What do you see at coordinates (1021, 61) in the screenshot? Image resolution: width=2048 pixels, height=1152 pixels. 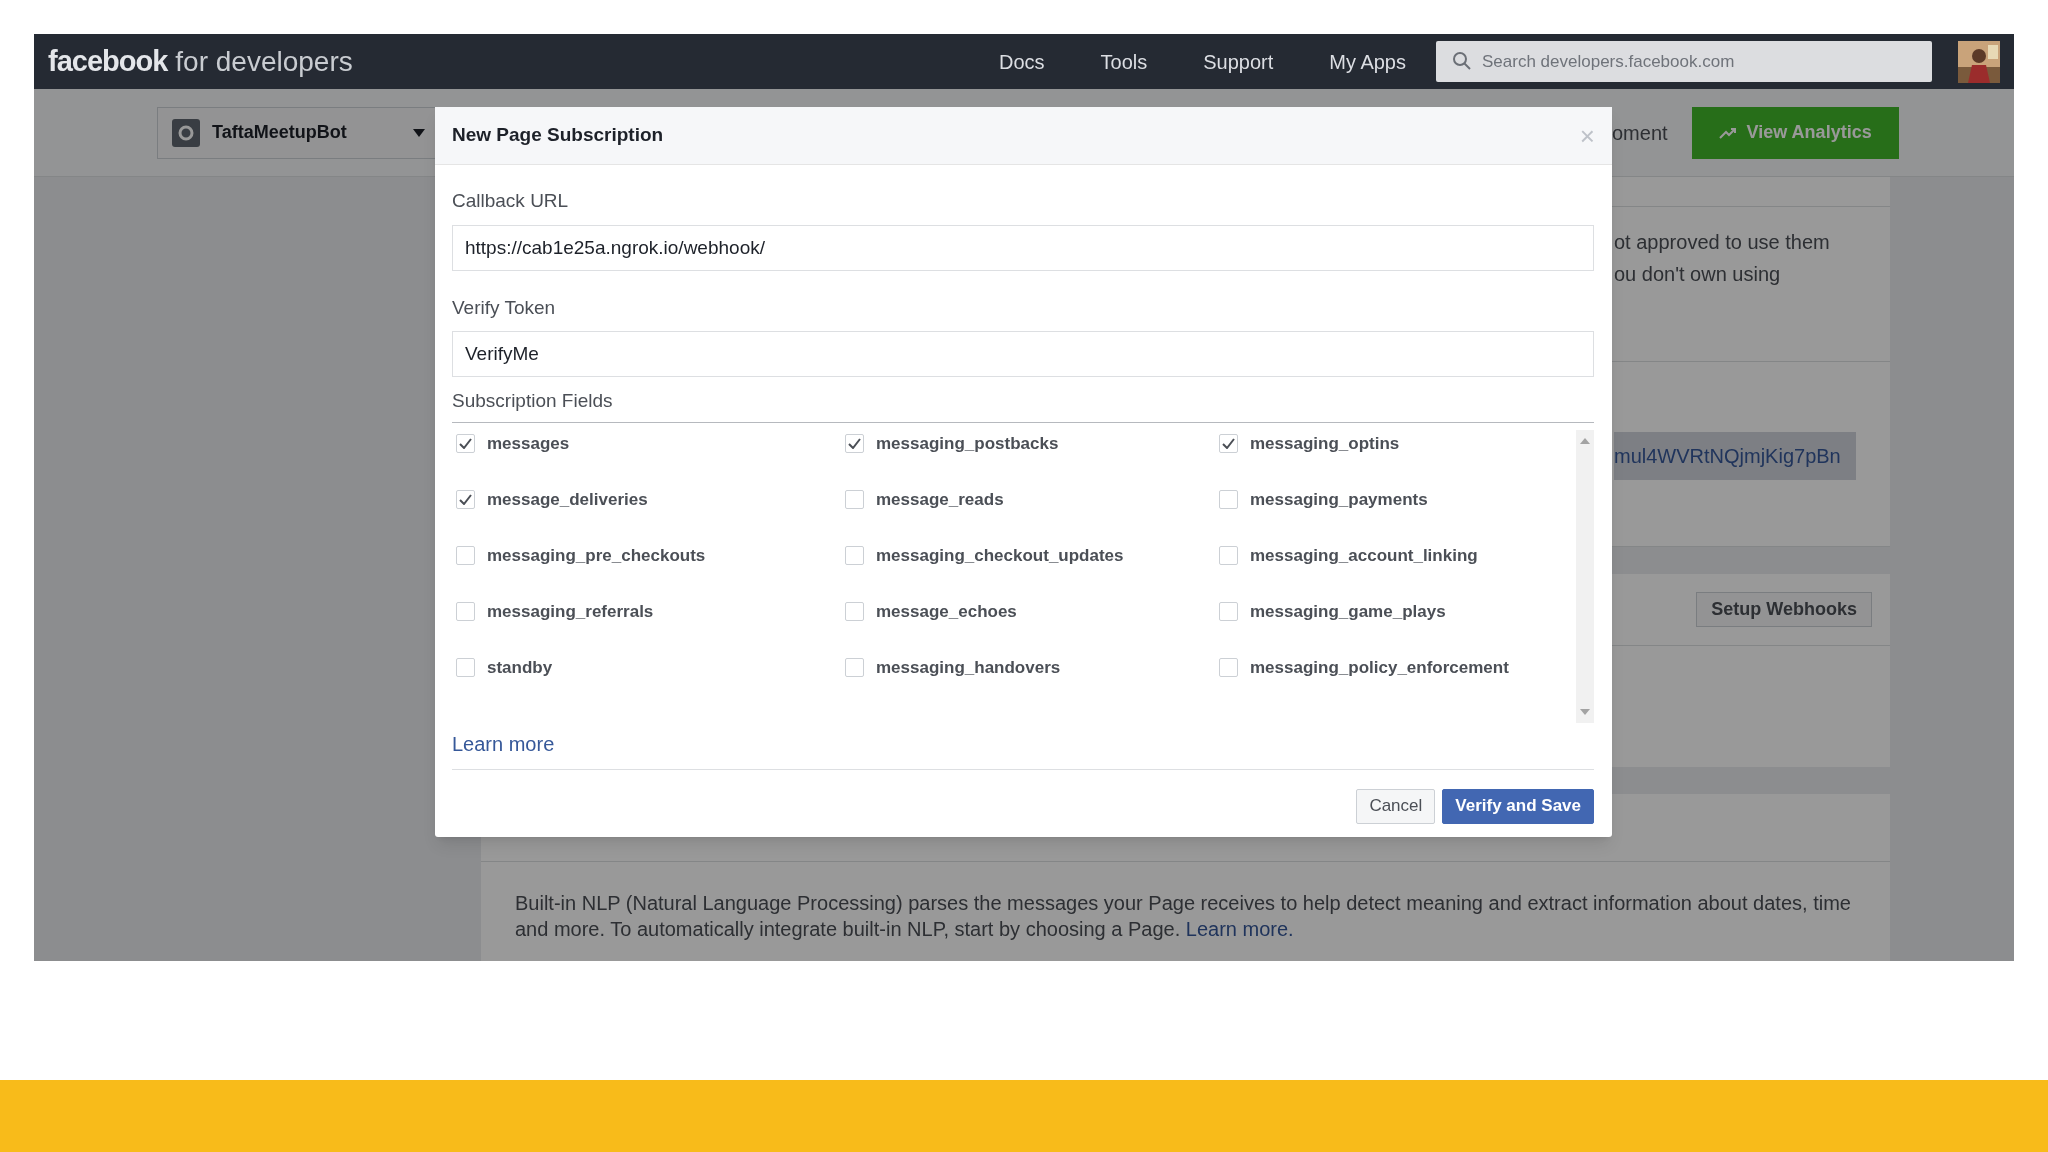 I see `nav-link: Docs` at bounding box center [1021, 61].